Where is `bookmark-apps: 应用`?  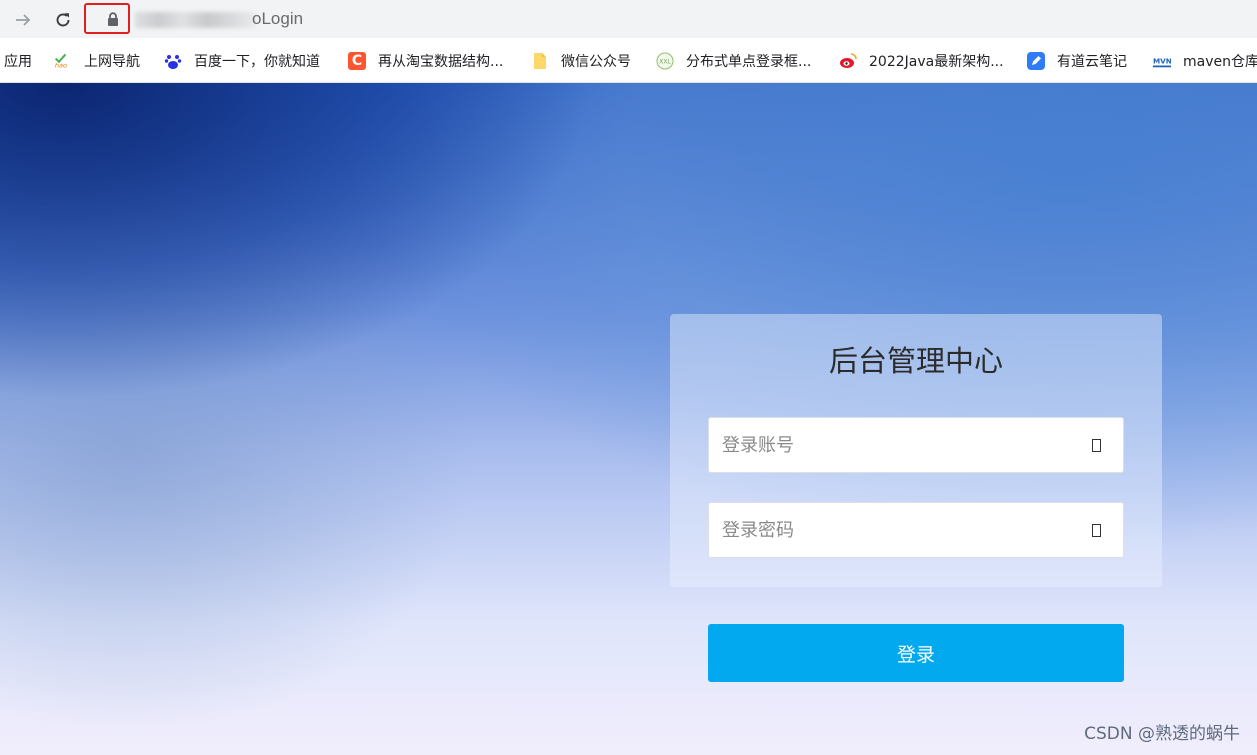
bookmark-apps: 应用 is located at coordinates (18, 61).